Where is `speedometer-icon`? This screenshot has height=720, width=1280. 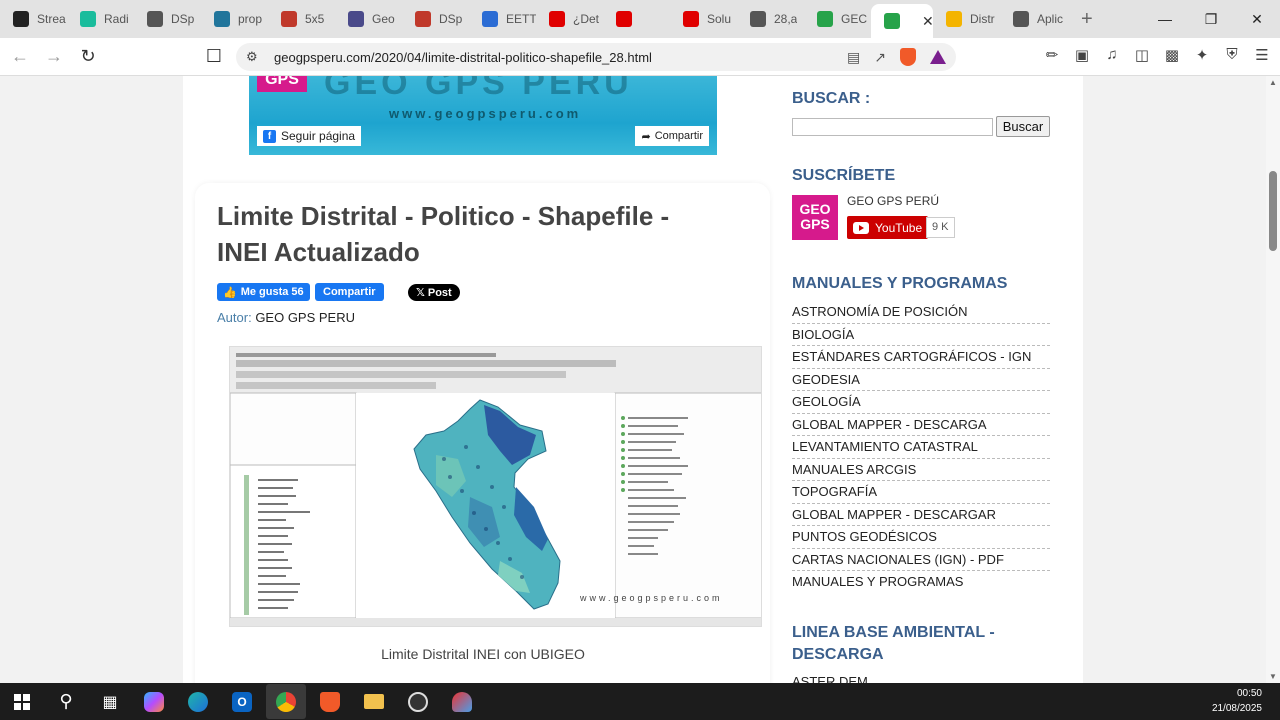 speedometer-icon is located at coordinates (418, 701).